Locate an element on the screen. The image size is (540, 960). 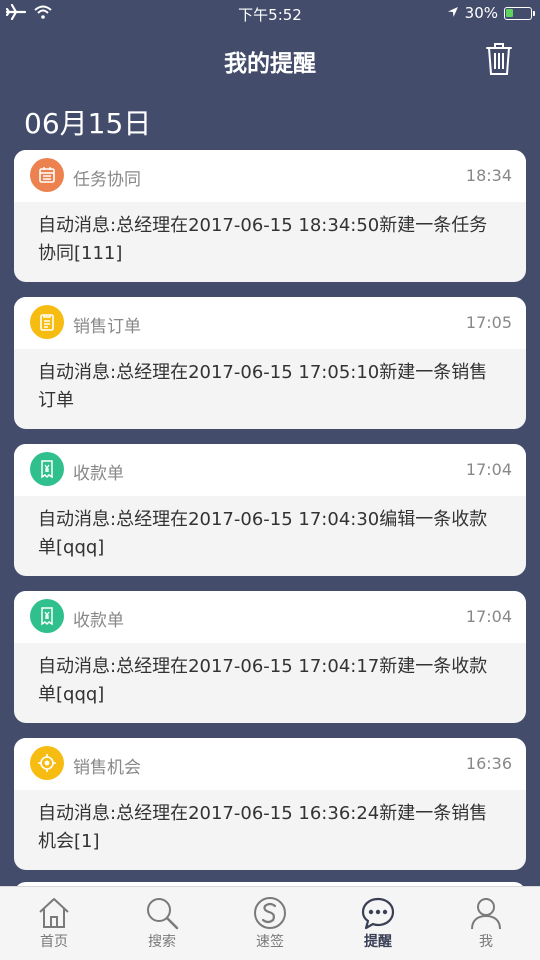
trash-icon is located at coordinates (499, 59).